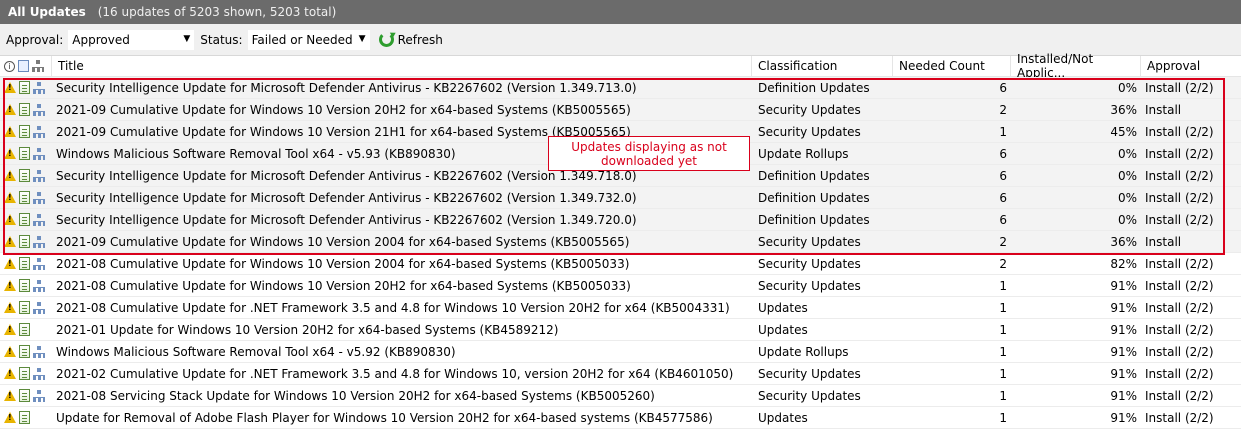 The height and width of the screenshot is (441, 1241). What do you see at coordinates (101, 39) in the screenshot?
I see `approval-dropdown-value: Approved` at bounding box center [101, 39].